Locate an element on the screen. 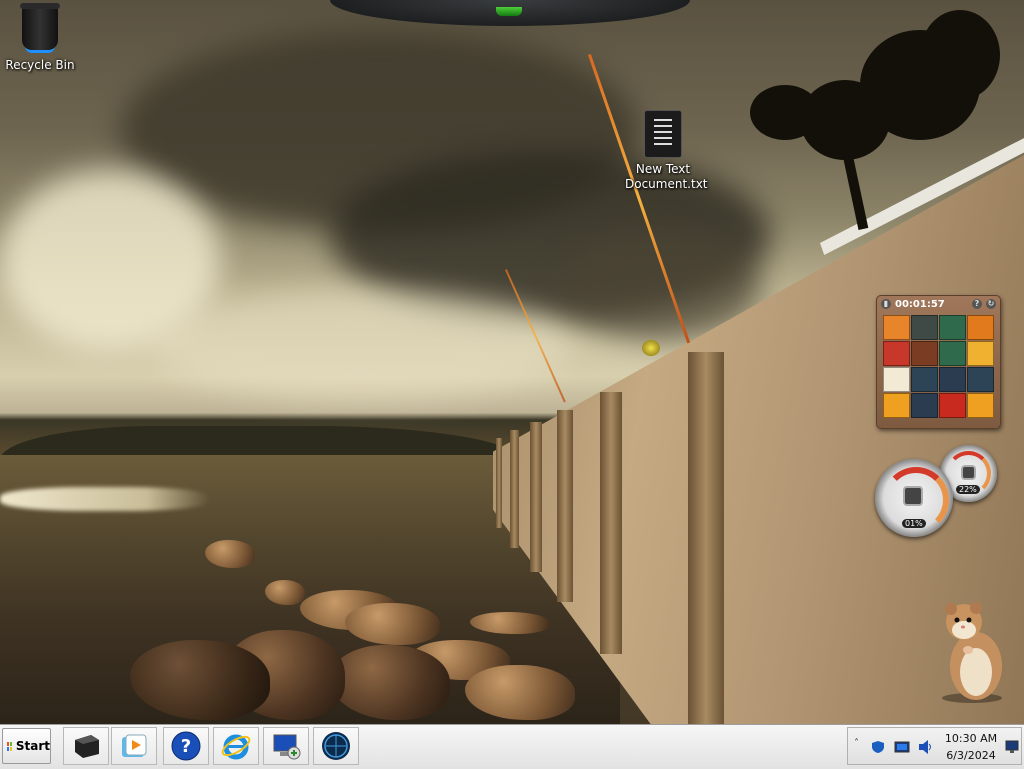 The height and width of the screenshot is (769, 1024). cpu-meter-gadget: 22% 01% is located at coordinates (937, 492).